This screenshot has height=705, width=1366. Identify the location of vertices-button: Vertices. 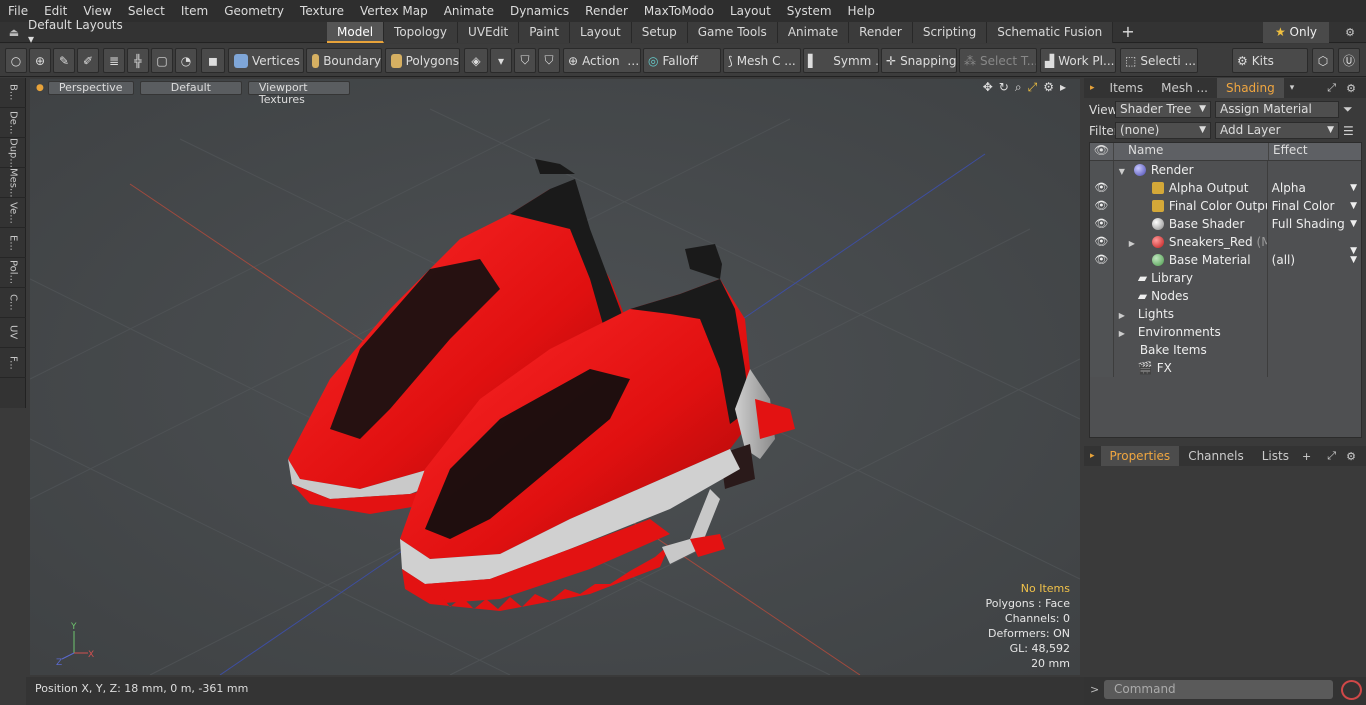
(266, 60).